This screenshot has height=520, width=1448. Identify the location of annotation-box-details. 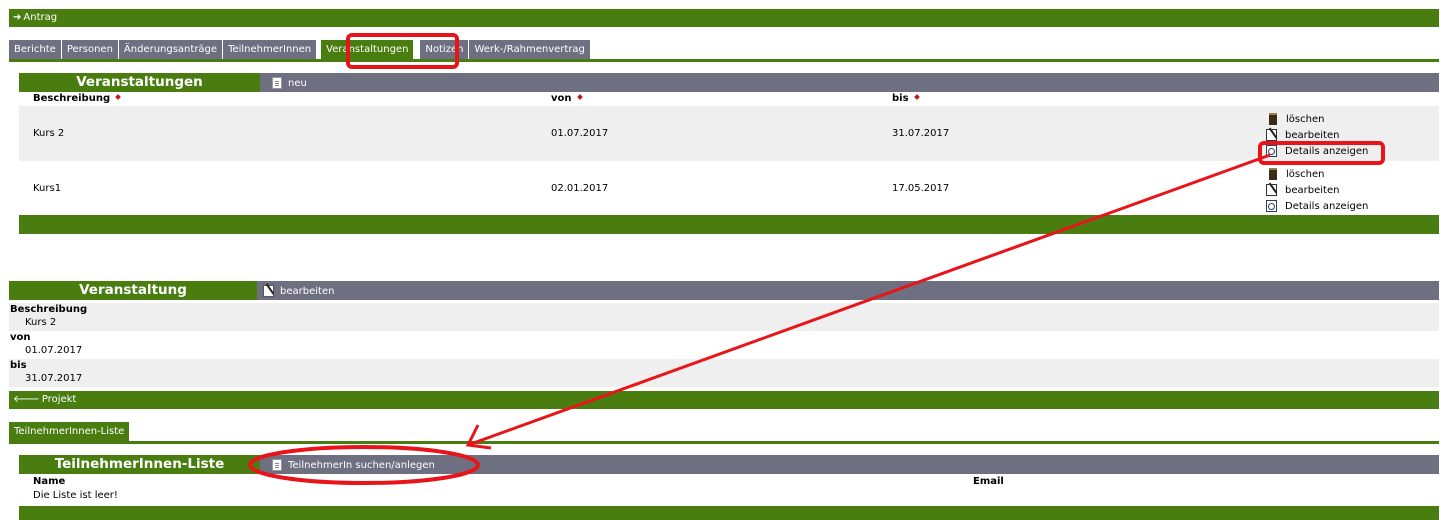
(1321, 153).